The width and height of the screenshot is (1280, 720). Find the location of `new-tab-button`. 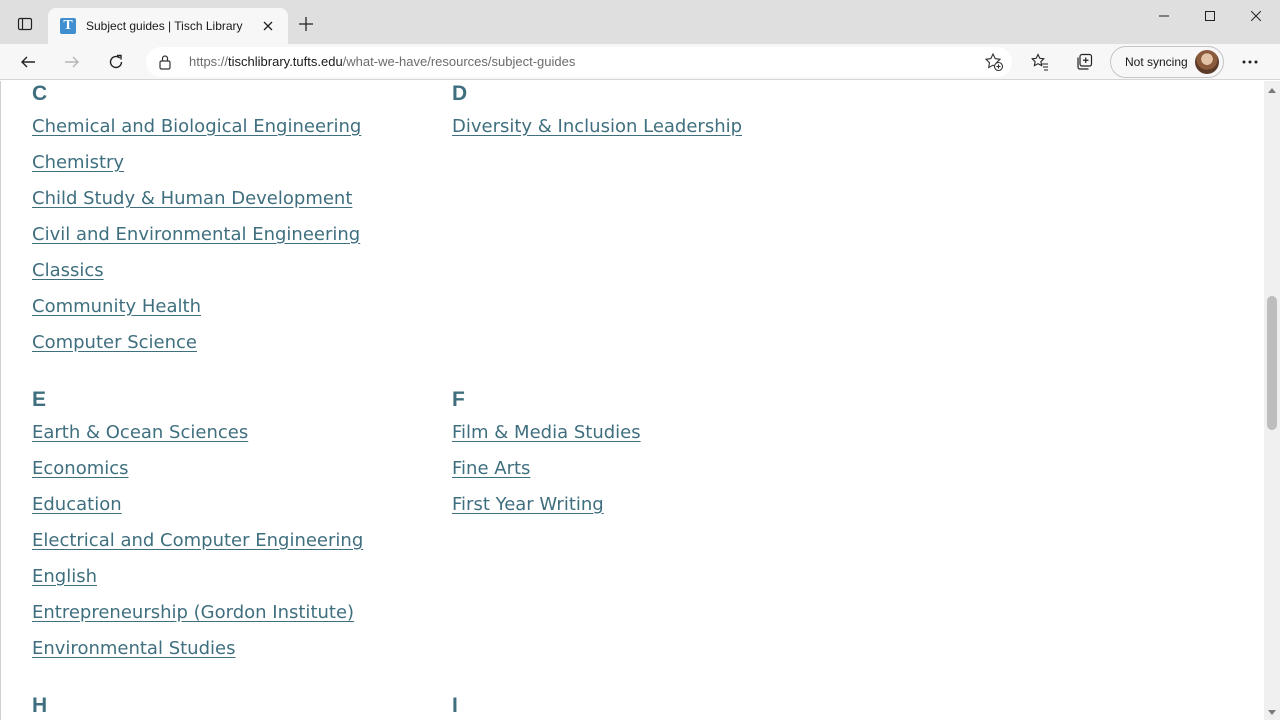

new-tab-button is located at coordinates (306, 24).